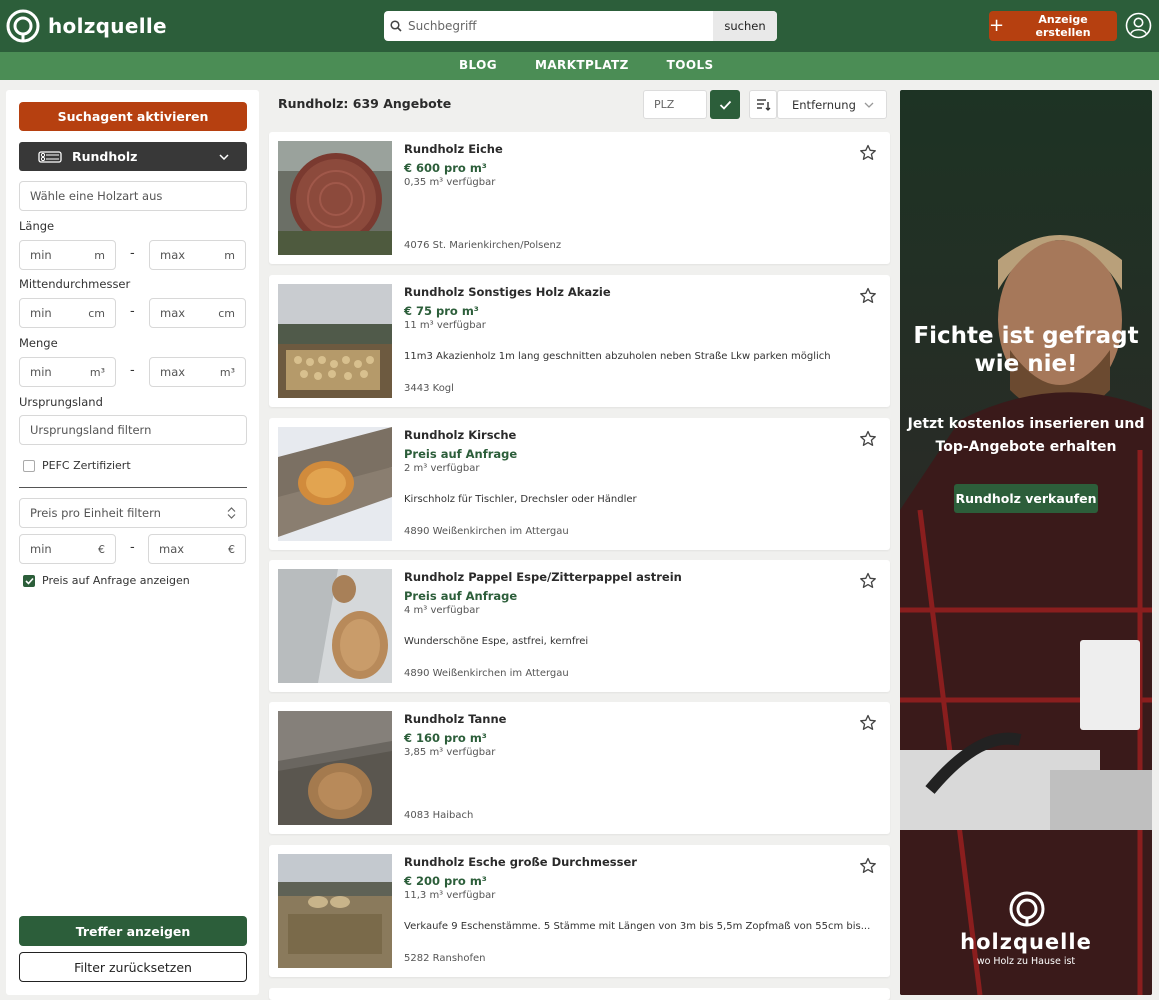 The image size is (1159, 1000). Describe the element at coordinates (197, 372) in the screenshot. I see `quantity-max-input: max m³` at that location.